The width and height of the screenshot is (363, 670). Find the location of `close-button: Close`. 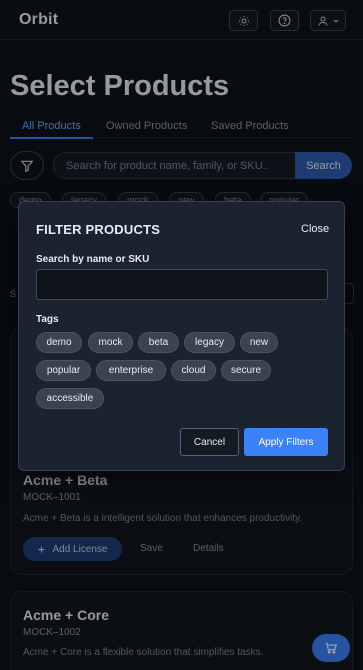

close-button: Close is located at coordinates (315, 229).